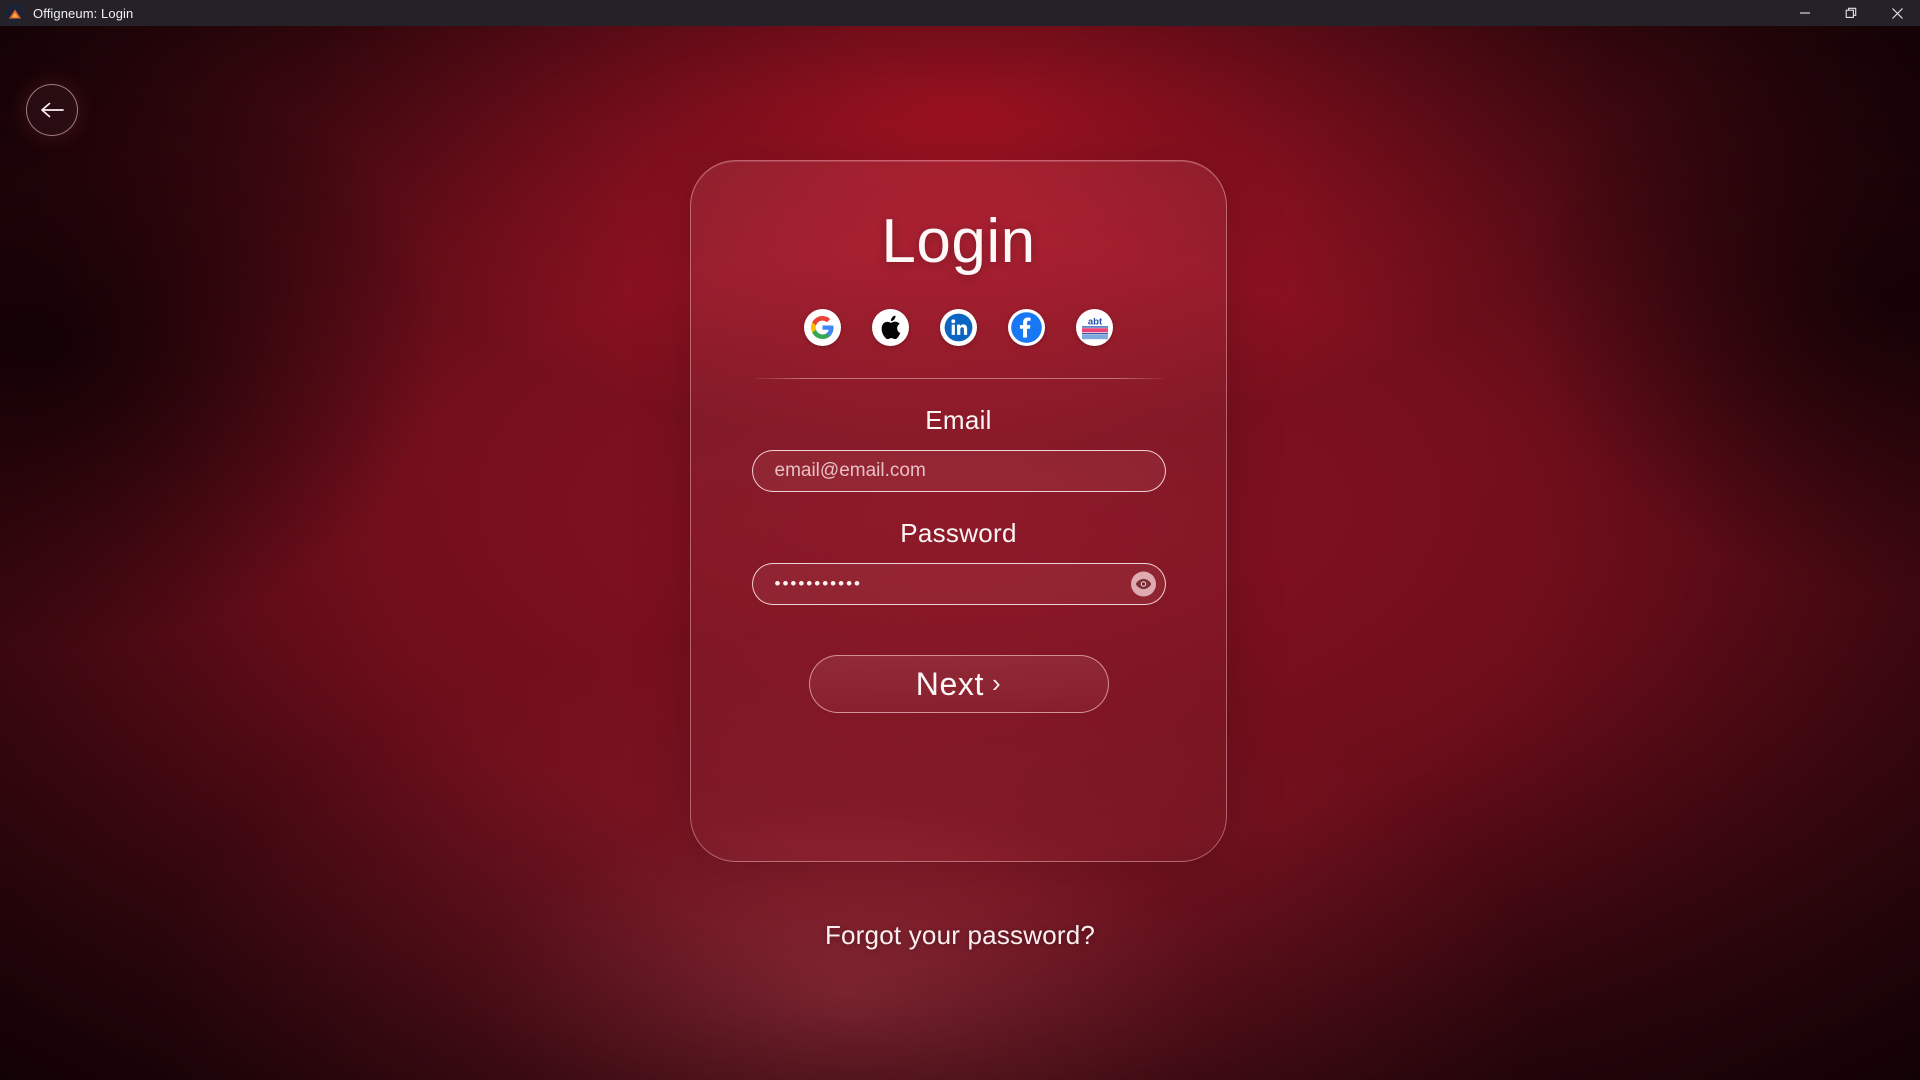  I want to click on email-input, so click(958, 471).